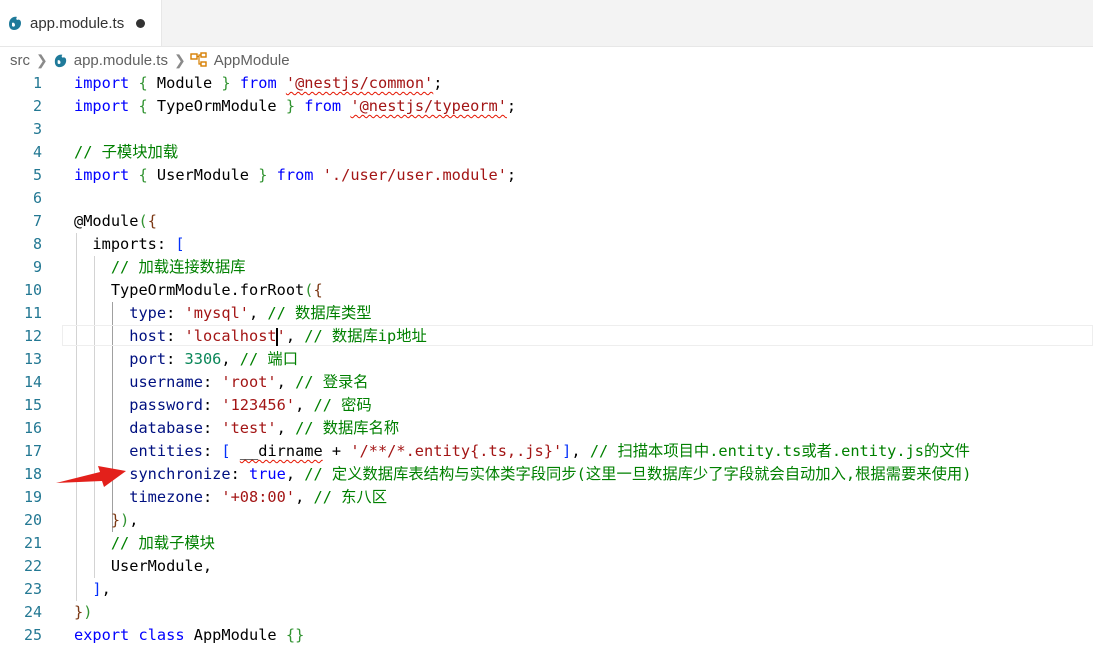 The image size is (1093, 649). I want to click on line-number: 6, so click(21, 198).